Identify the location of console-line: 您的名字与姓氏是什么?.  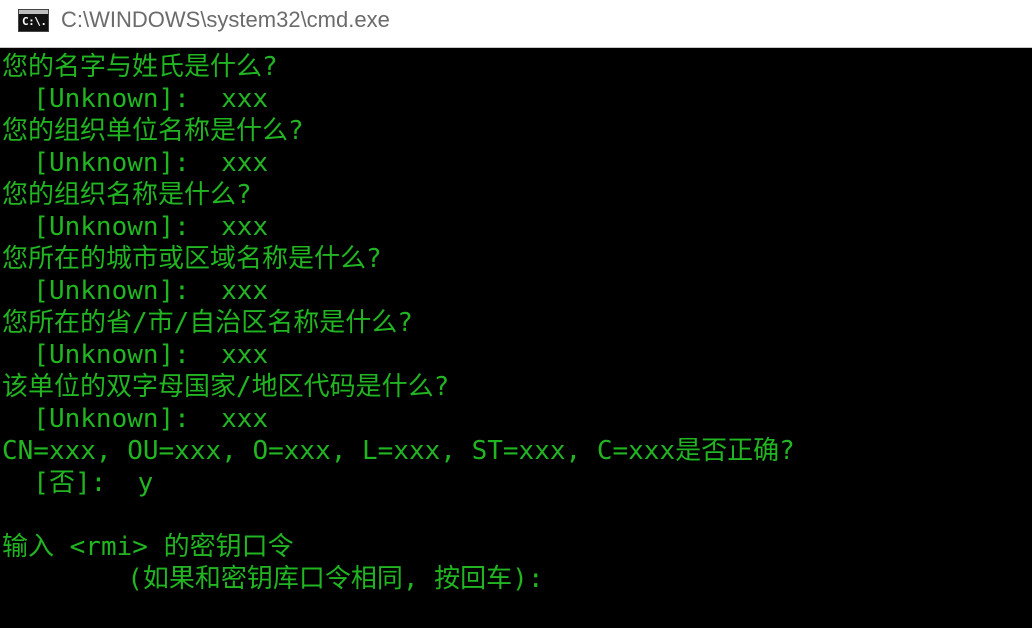
(140, 67).